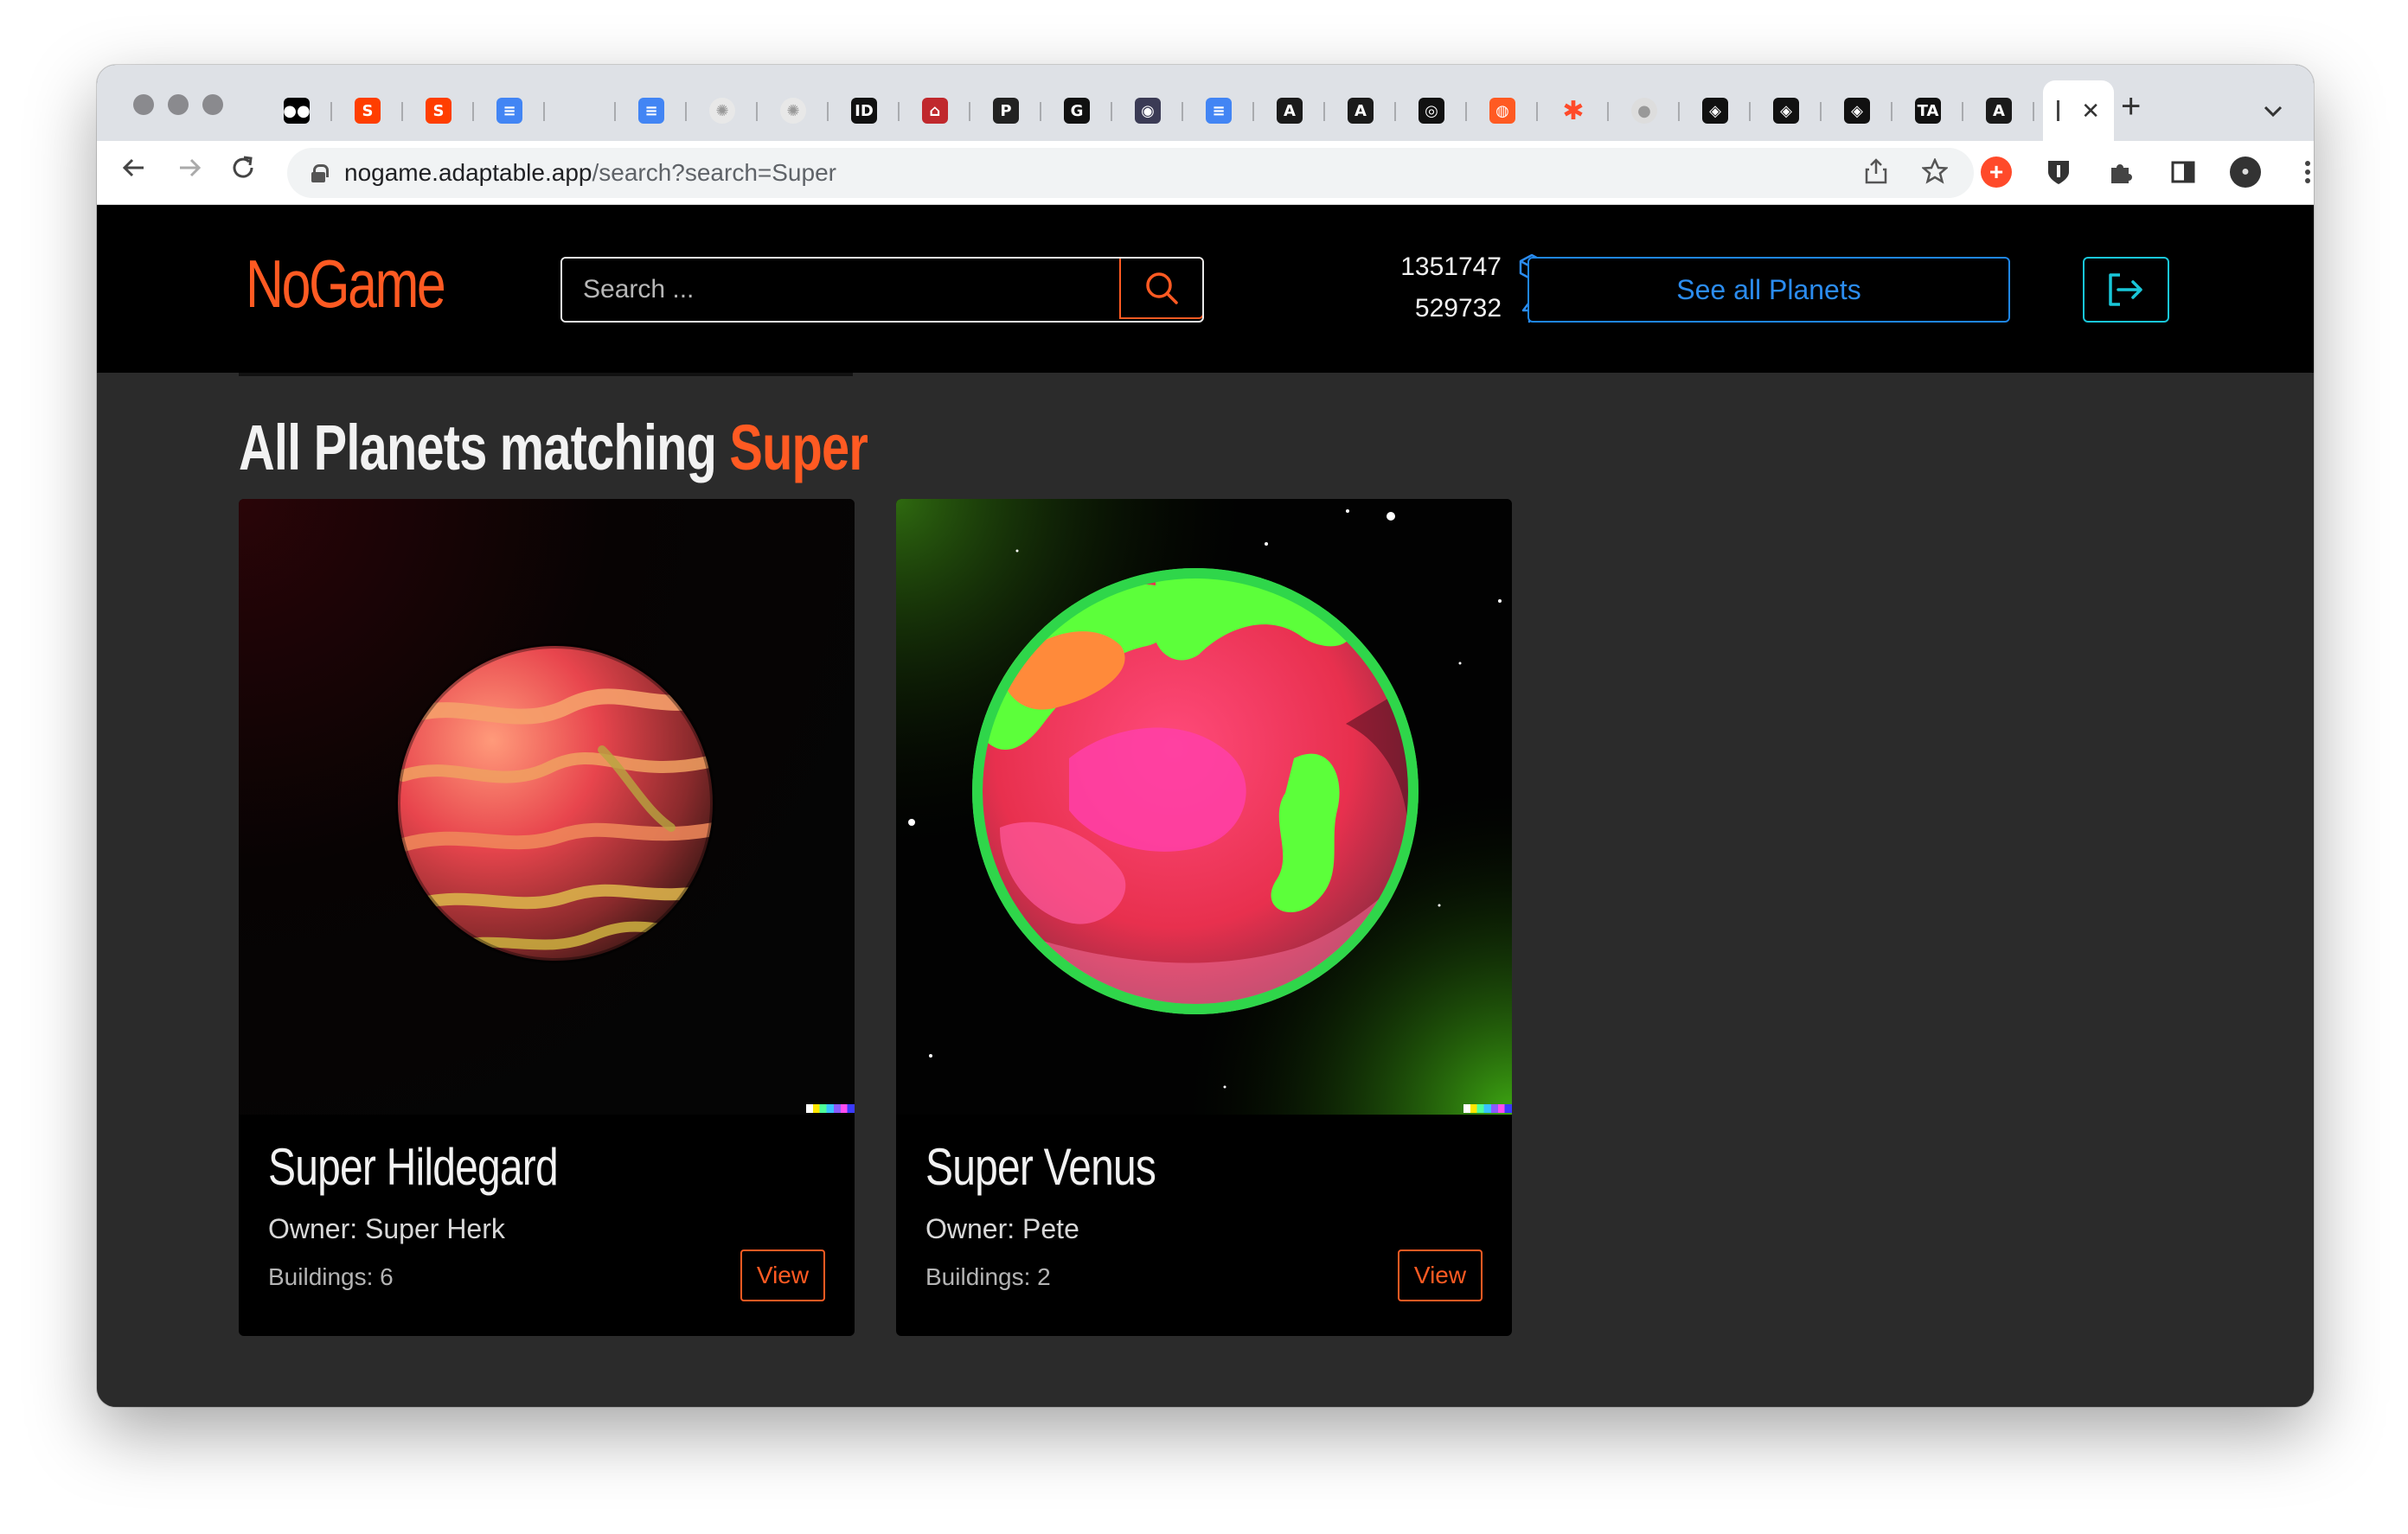 Image resolution: width=2408 pixels, height=1534 pixels. I want to click on browser-tab: P, so click(1006, 110).